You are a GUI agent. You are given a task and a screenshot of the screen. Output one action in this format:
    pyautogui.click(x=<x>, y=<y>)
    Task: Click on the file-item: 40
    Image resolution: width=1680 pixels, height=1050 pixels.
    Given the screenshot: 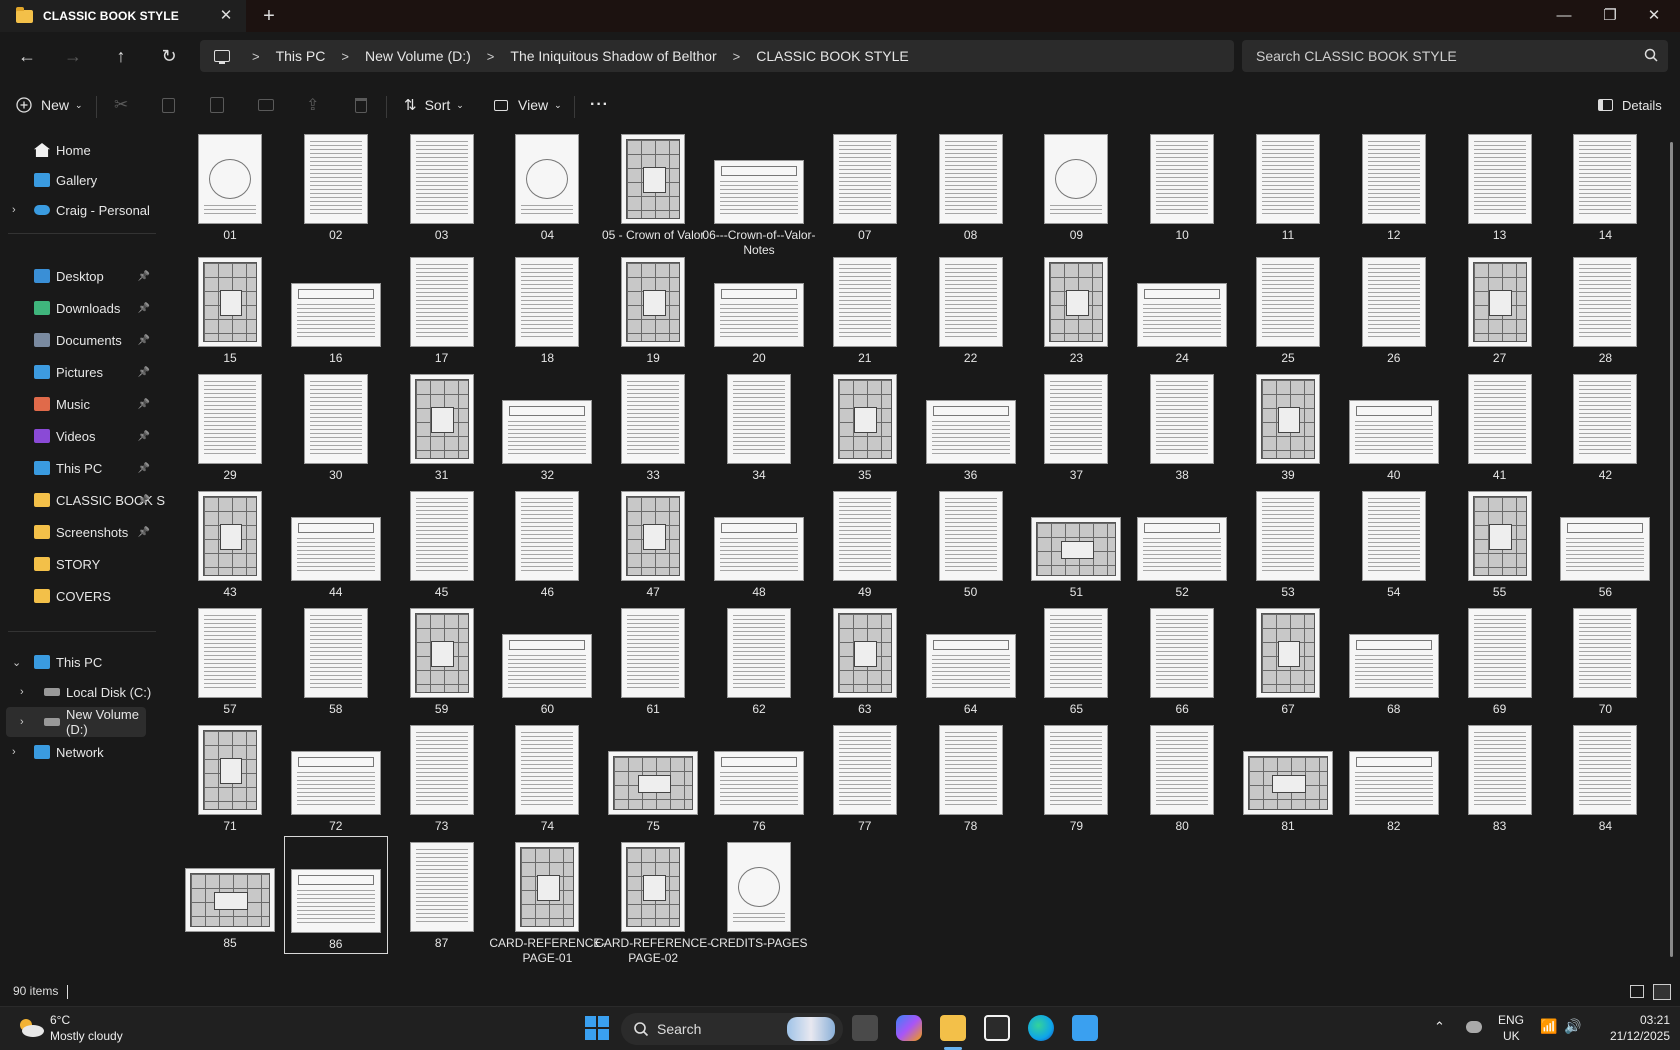 What is the action you would take?
    pyautogui.click(x=1394, y=427)
    